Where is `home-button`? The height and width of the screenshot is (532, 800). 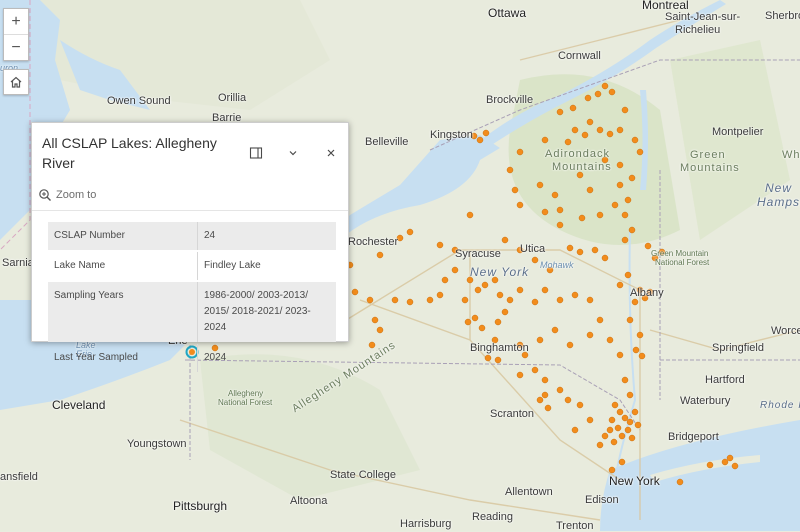 home-button is located at coordinates (16, 82).